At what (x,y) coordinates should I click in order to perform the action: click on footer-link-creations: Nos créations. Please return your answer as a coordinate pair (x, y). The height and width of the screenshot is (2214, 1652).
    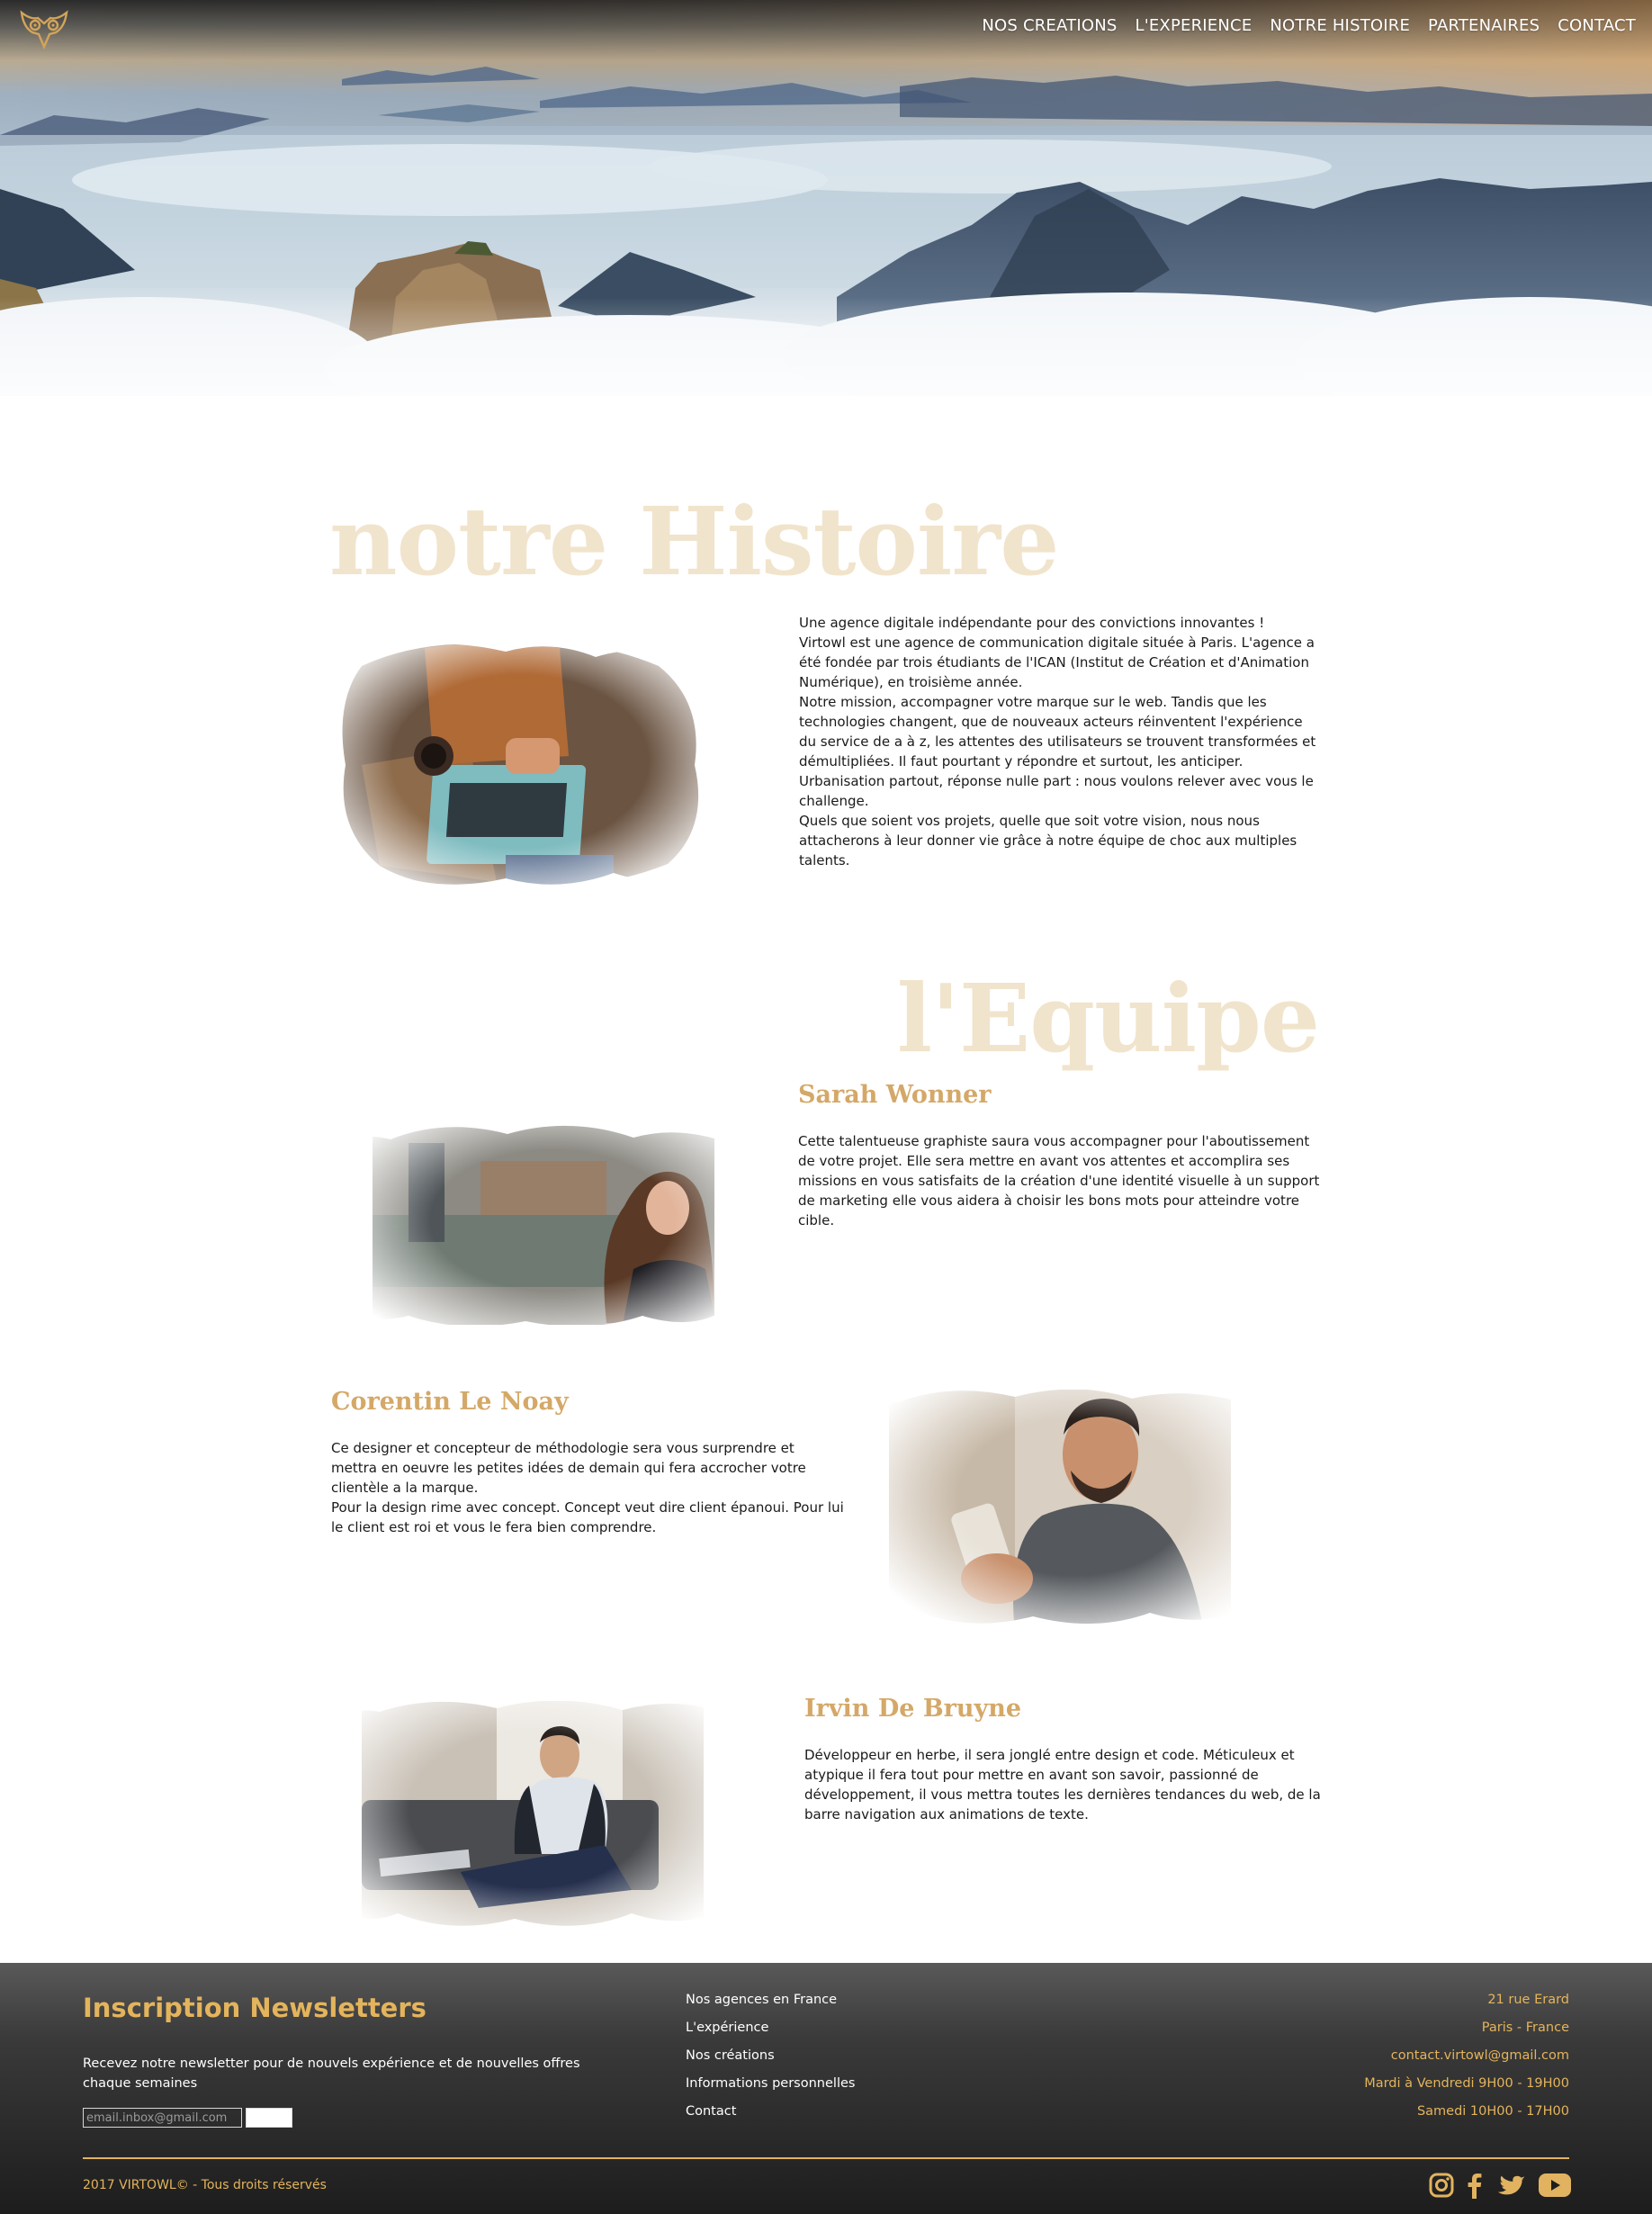
    Looking at the image, I should click on (770, 2060).